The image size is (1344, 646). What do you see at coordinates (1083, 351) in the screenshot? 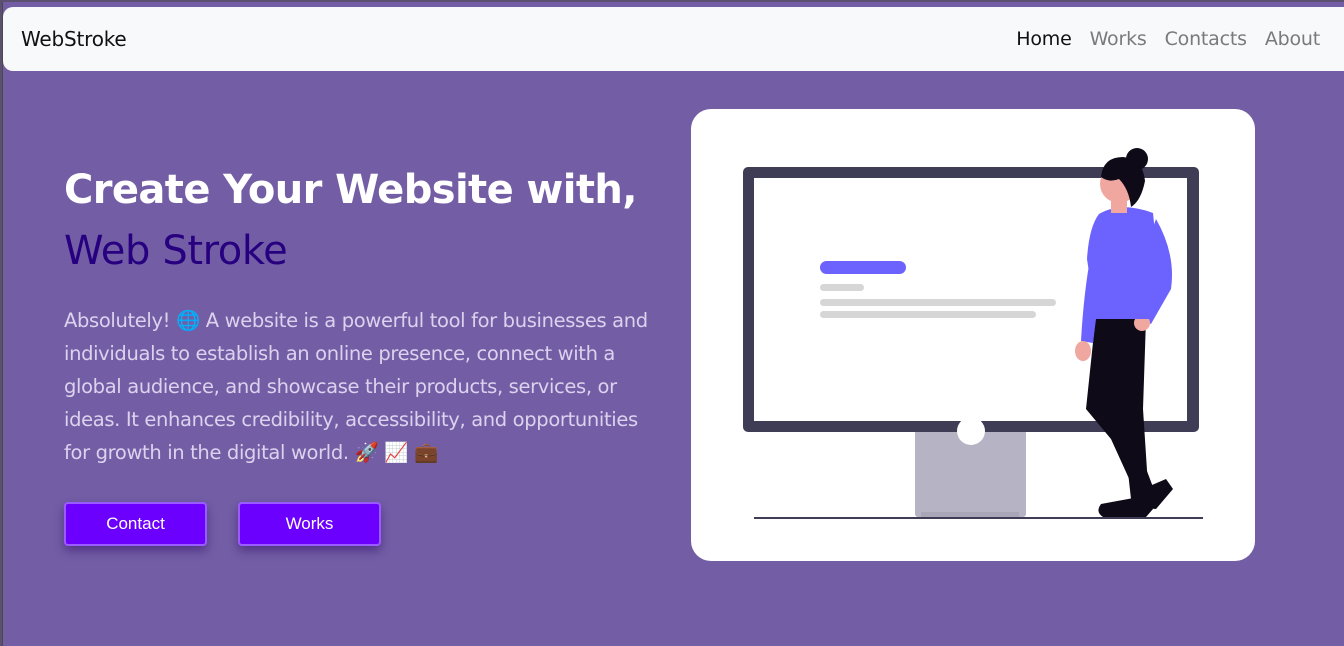
I see `person-hand` at bounding box center [1083, 351].